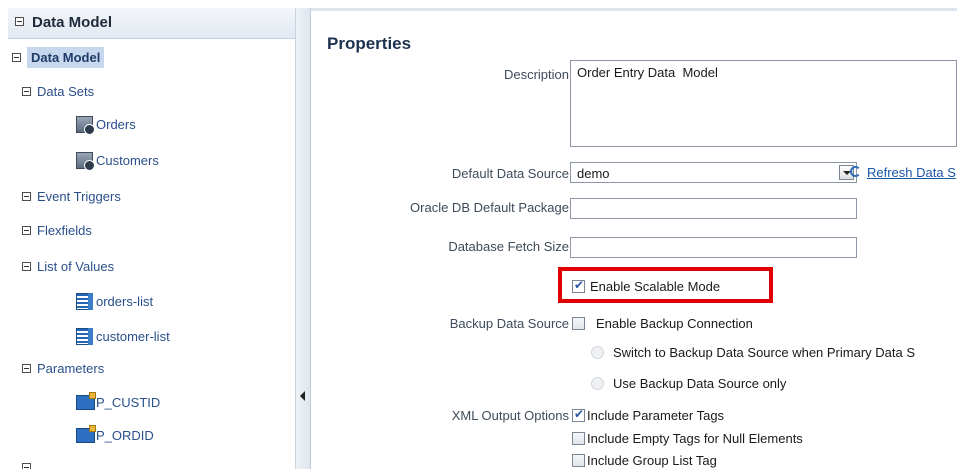 Image resolution: width=965 pixels, height=472 pixels. What do you see at coordinates (64, 230) in the screenshot?
I see `tree-item-label: Flexfields` at bounding box center [64, 230].